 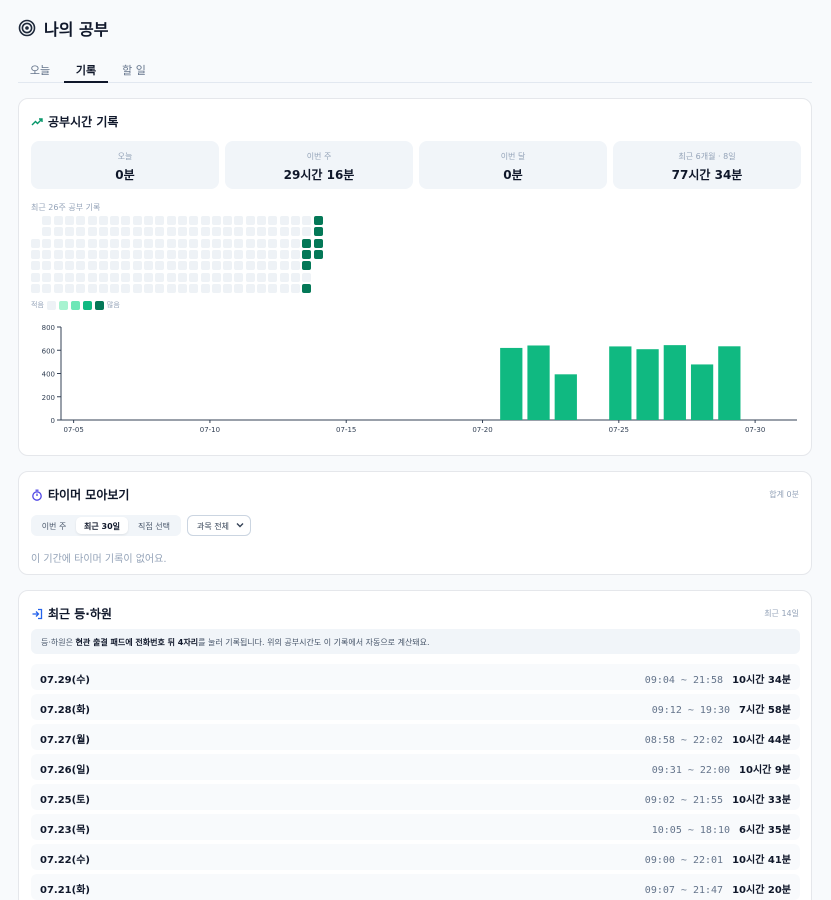 I want to click on period-segmented-control: 이번 주 최근 30일 직접 선택, so click(x=106, y=525).